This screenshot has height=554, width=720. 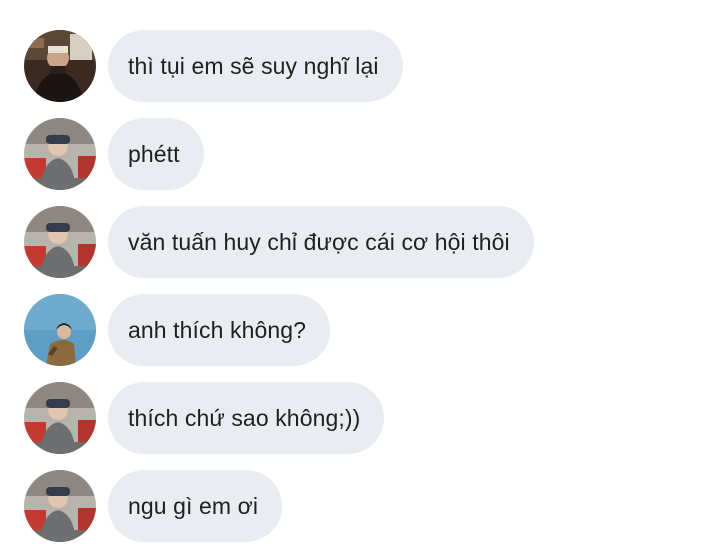 I want to click on message-bubble: thì tụi em sẽ suy nghĩ lại, so click(x=255, y=66).